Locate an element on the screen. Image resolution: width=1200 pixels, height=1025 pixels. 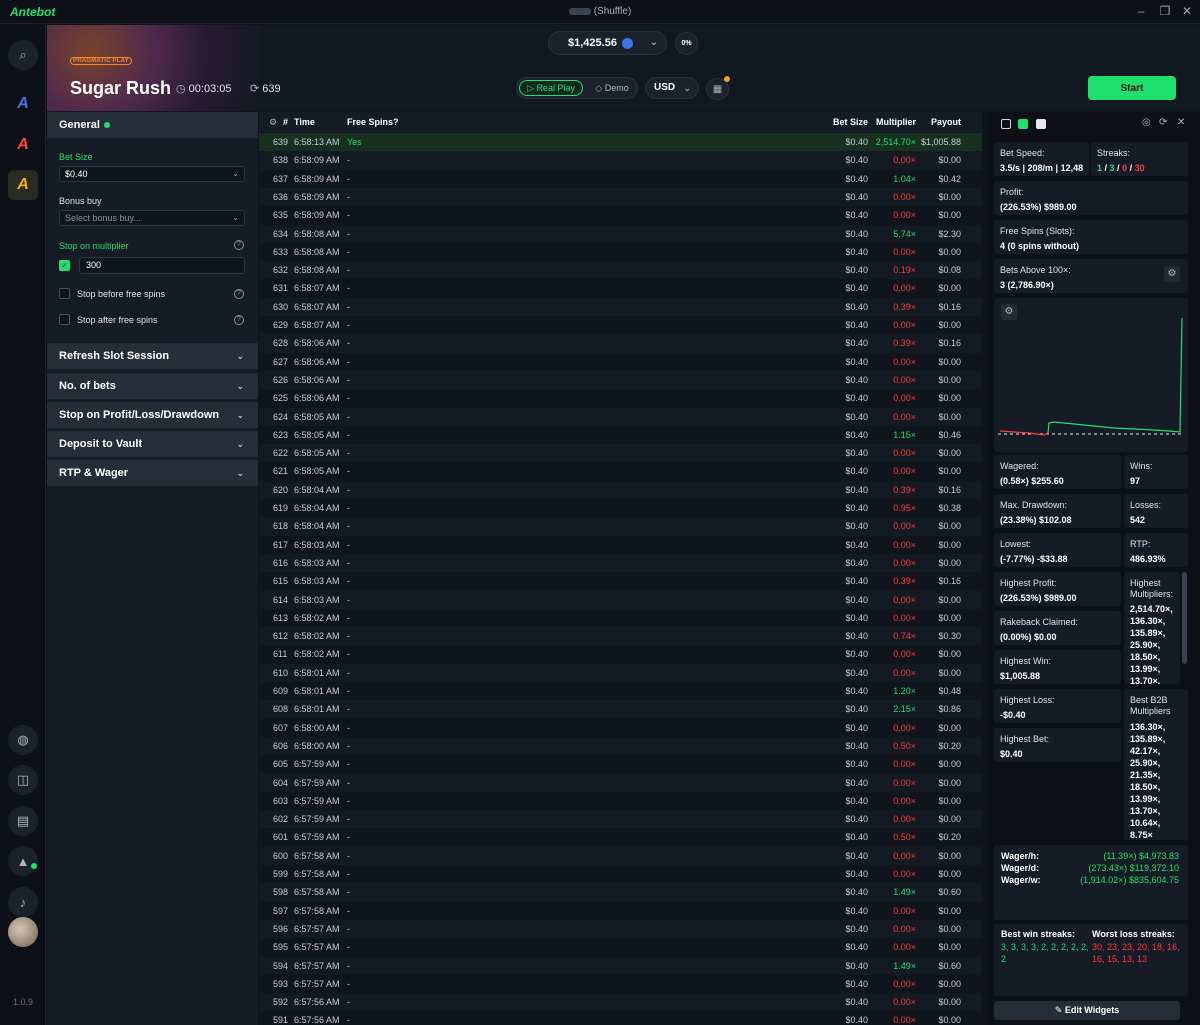
stop-before-free-checkbox is located at coordinates (64, 293).